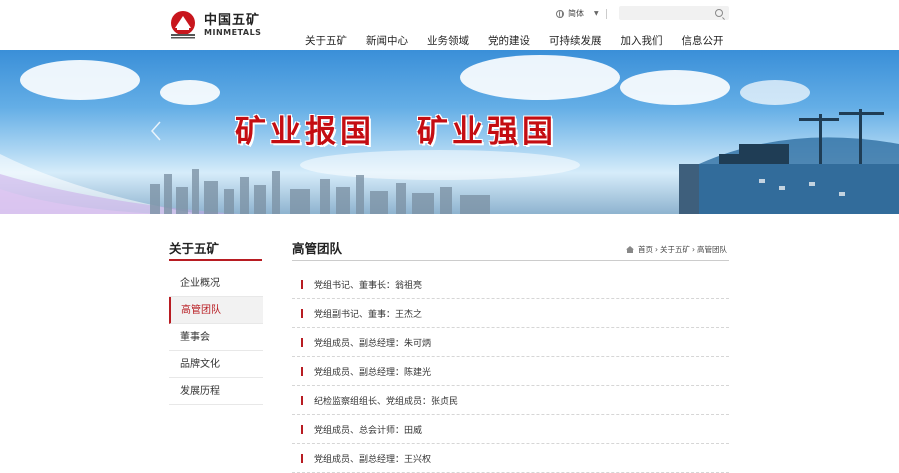 This screenshot has height=473, width=899. I want to click on banner-port-scene, so click(789, 161).